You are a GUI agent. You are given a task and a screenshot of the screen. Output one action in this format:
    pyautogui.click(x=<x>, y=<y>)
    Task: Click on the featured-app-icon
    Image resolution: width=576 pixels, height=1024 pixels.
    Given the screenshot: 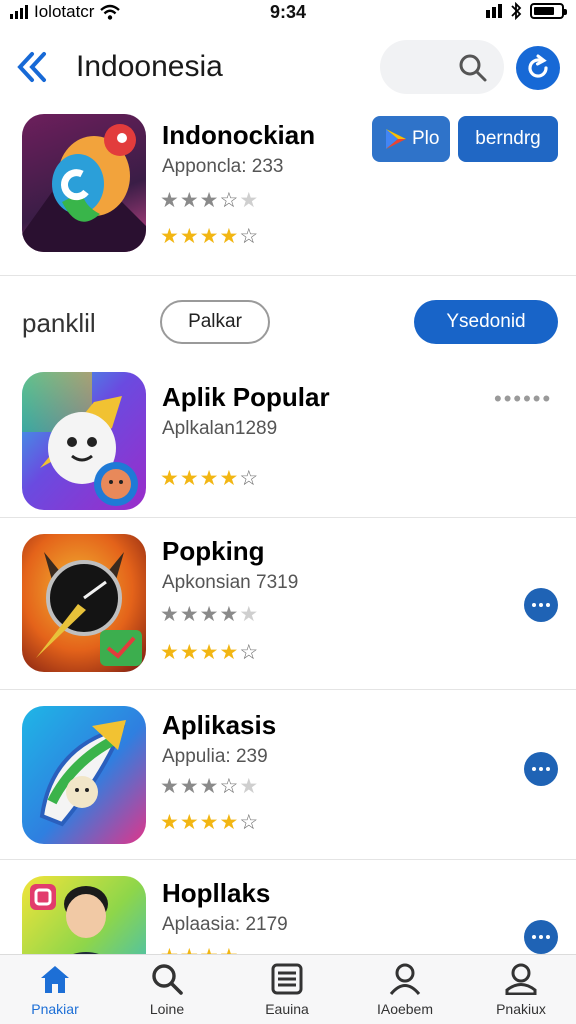 What is the action you would take?
    pyautogui.click(x=84, y=183)
    